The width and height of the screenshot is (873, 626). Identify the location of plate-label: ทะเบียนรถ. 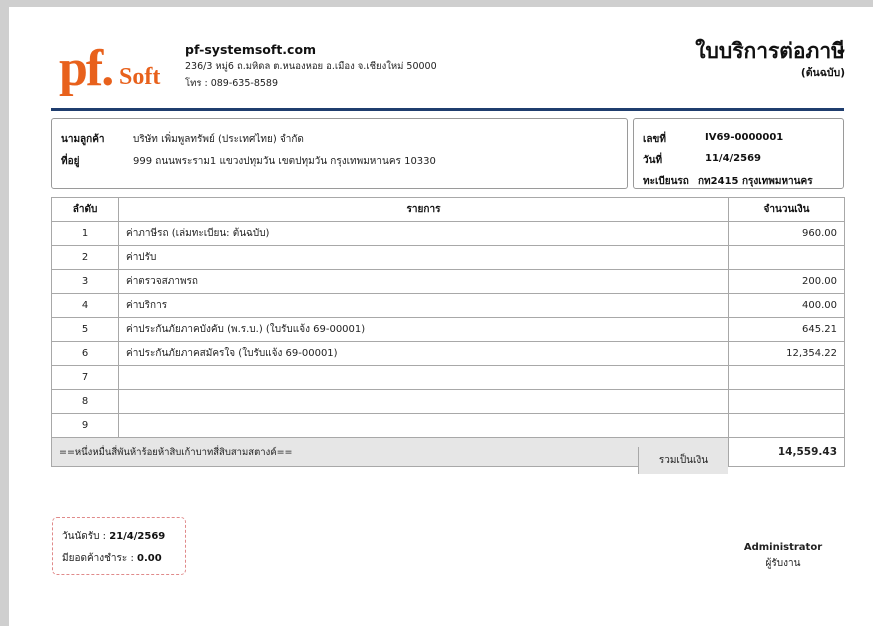
(666, 181).